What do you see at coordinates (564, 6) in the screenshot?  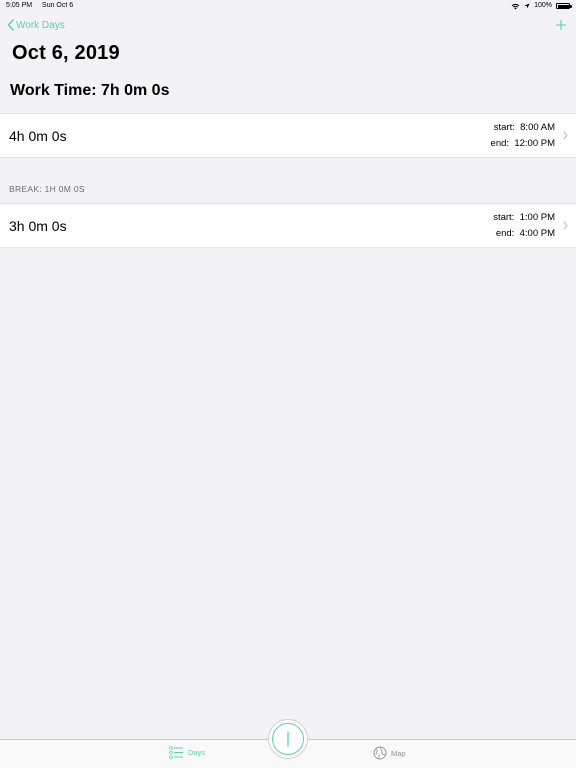 I see `battery-icon` at bounding box center [564, 6].